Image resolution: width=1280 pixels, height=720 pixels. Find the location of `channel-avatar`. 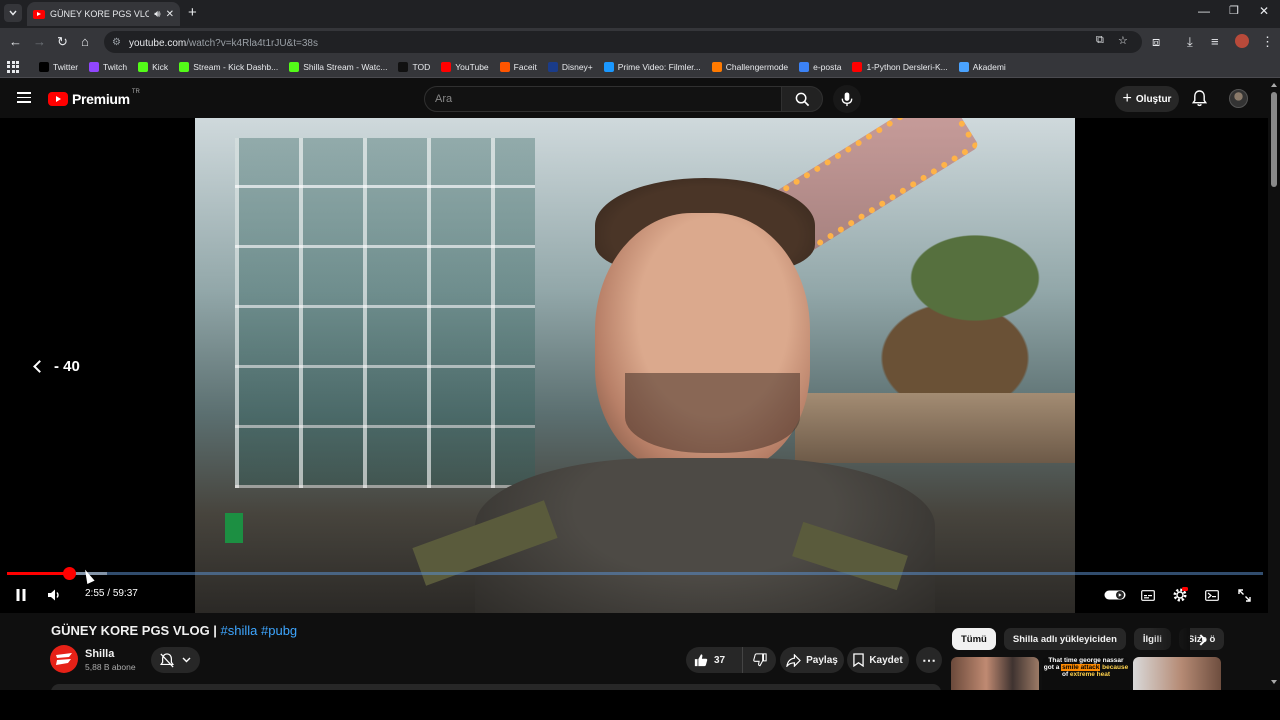

channel-avatar is located at coordinates (64, 659).